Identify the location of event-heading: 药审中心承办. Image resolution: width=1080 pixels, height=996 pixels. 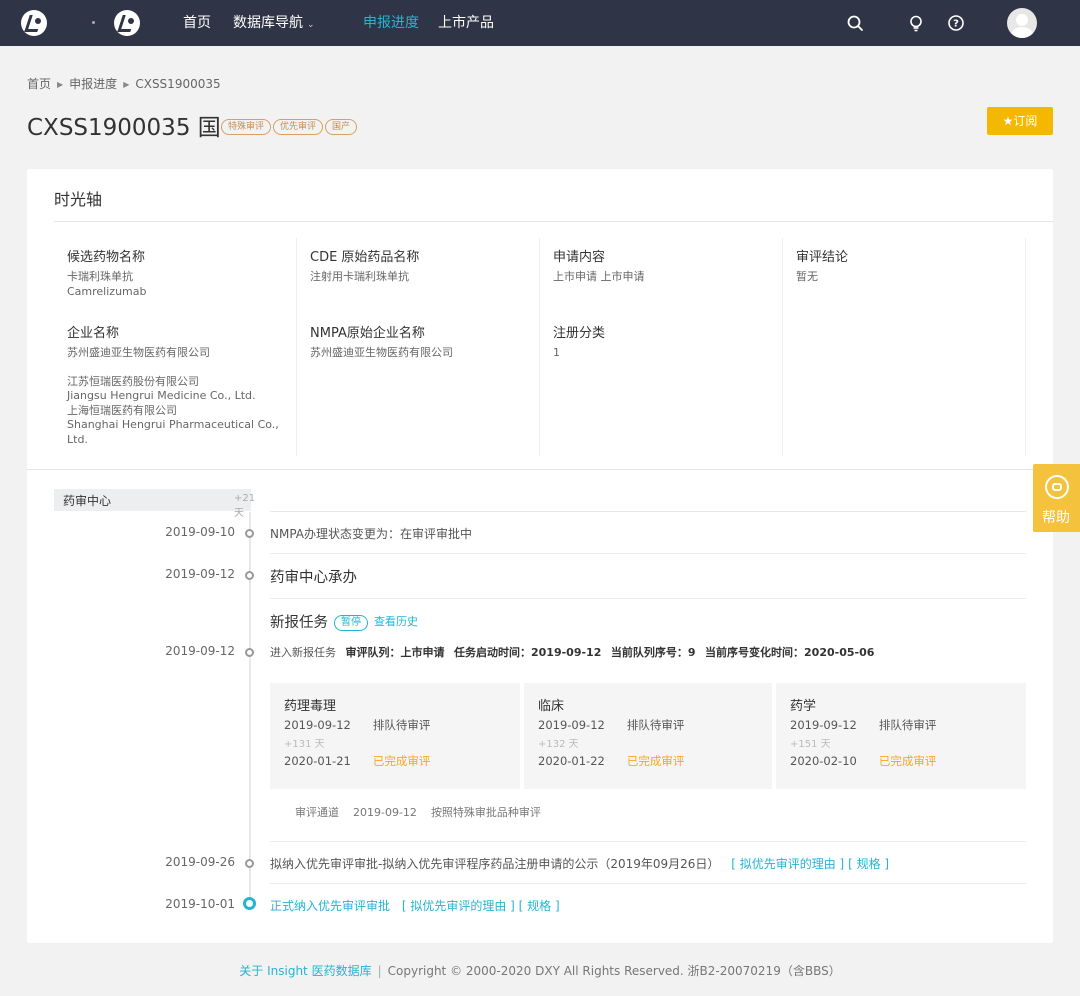
(313, 578).